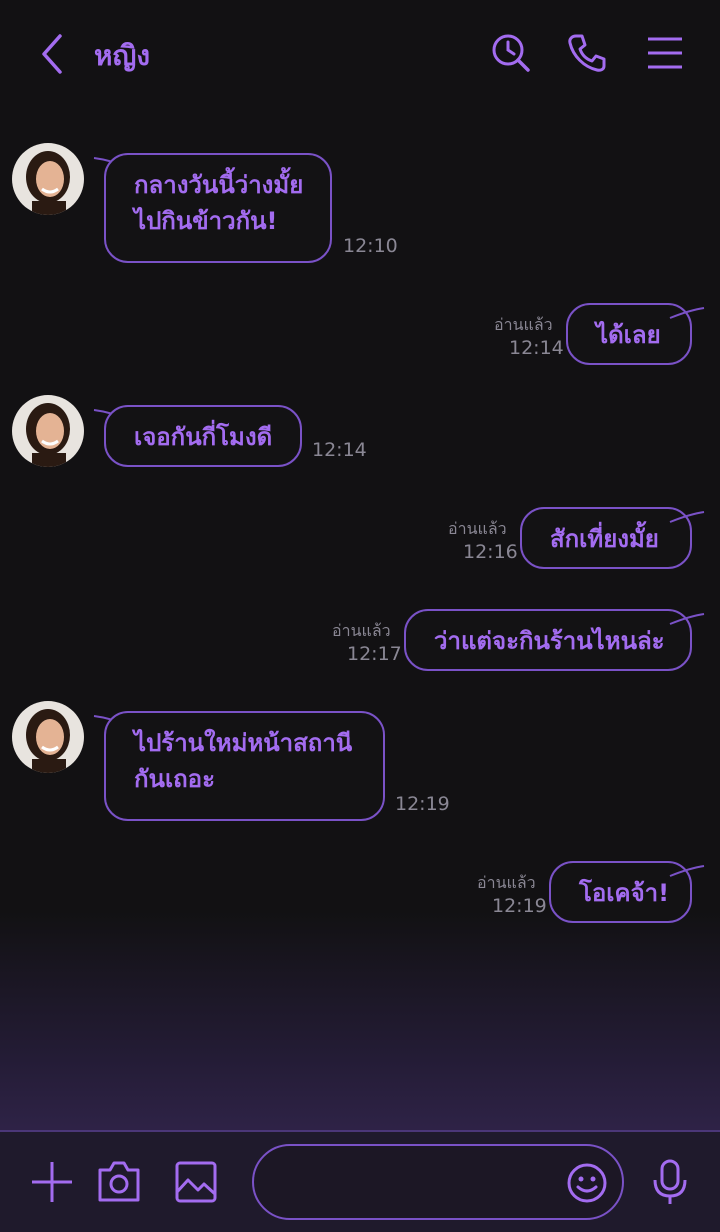 The width and height of the screenshot is (720, 1232). I want to click on message-time: 12:16, so click(490, 552).